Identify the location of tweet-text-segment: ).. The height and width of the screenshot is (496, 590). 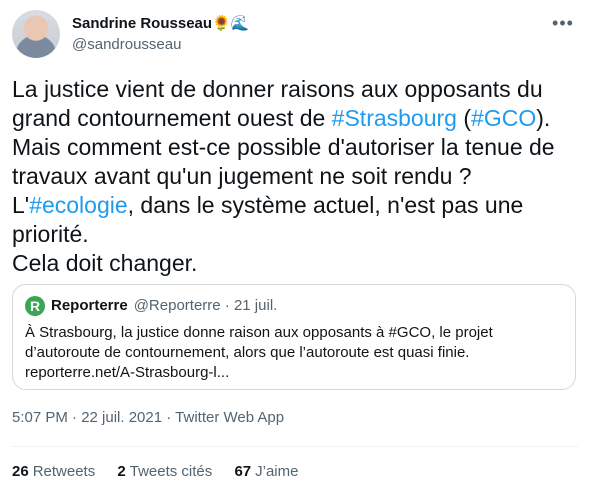
(543, 118).